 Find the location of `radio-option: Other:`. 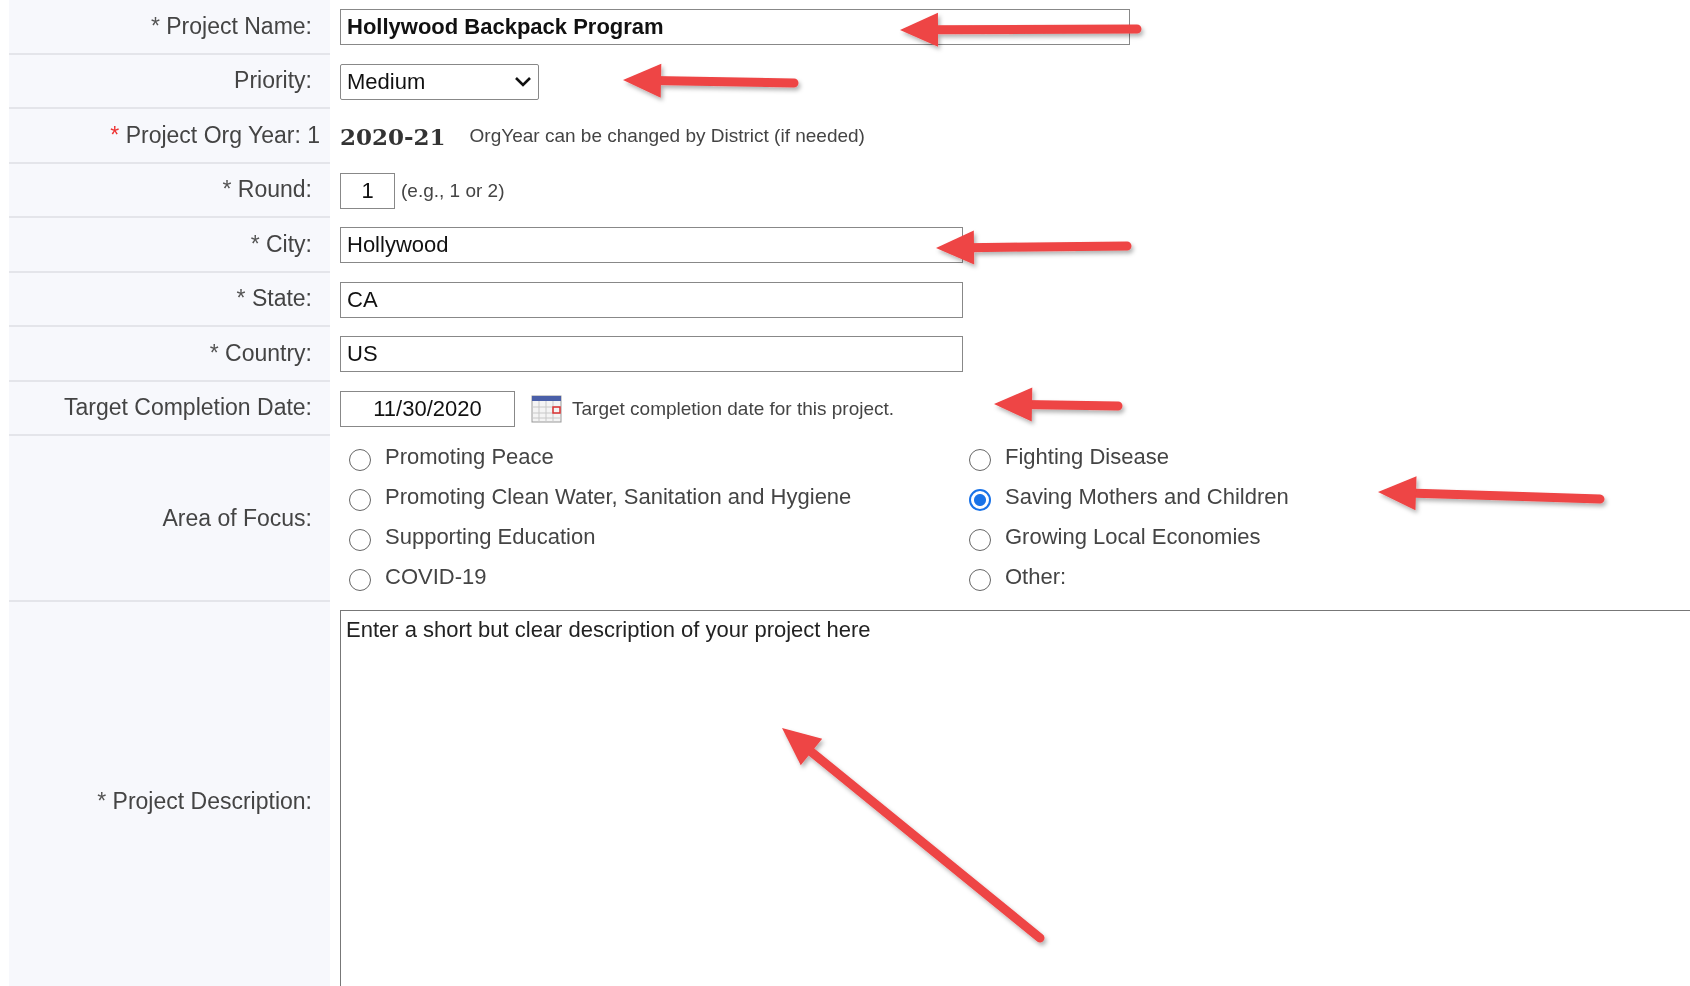

radio-option: Other: is located at coordinates (1269, 577).